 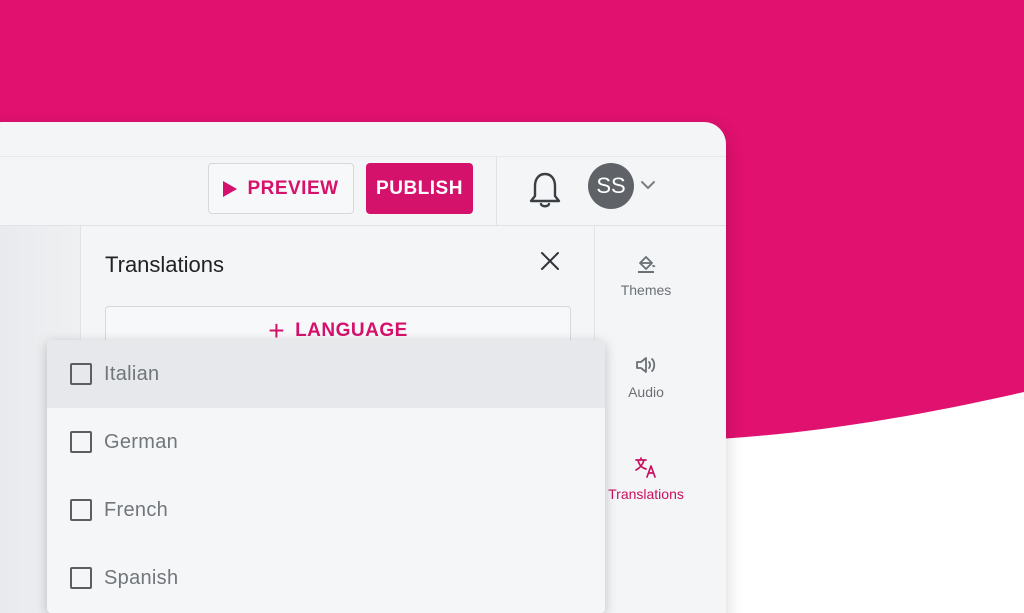 What do you see at coordinates (646, 377) in the screenshot?
I see `sidebar-item-audio: Audio` at bounding box center [646, 377].